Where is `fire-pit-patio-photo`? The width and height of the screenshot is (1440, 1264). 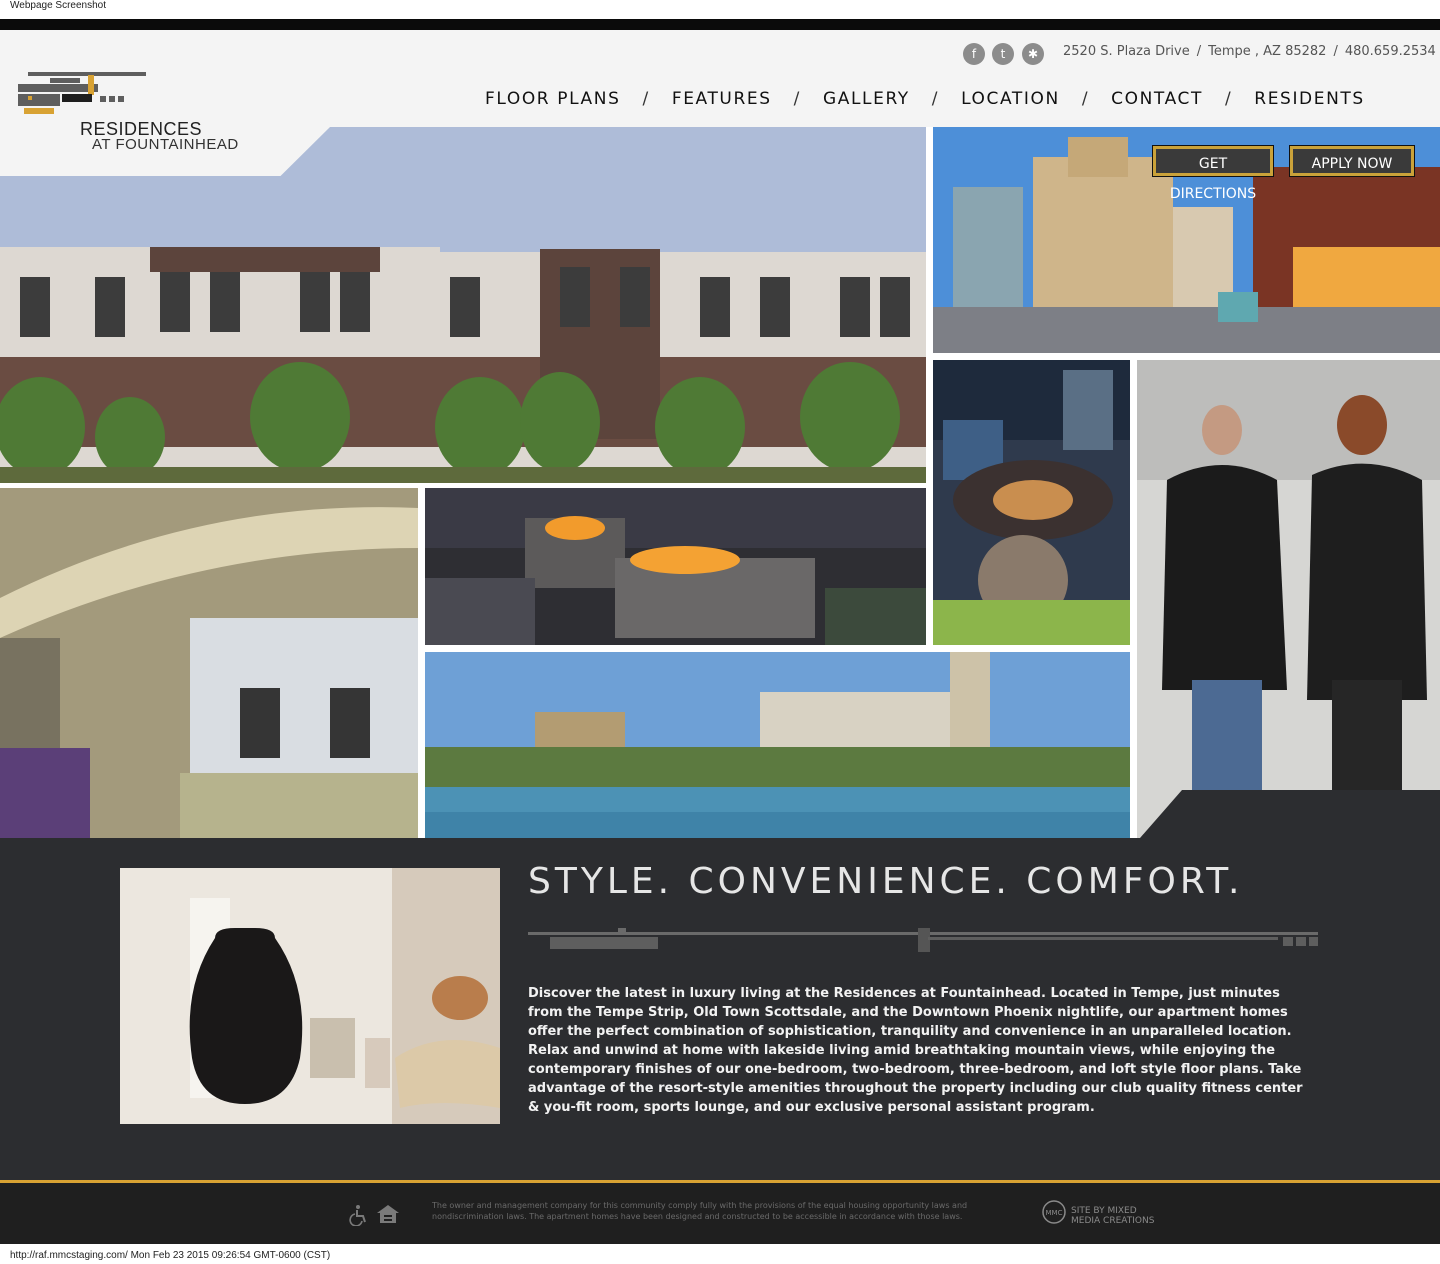 fire-pit-patio-photo is located at coordinates (675, 566).